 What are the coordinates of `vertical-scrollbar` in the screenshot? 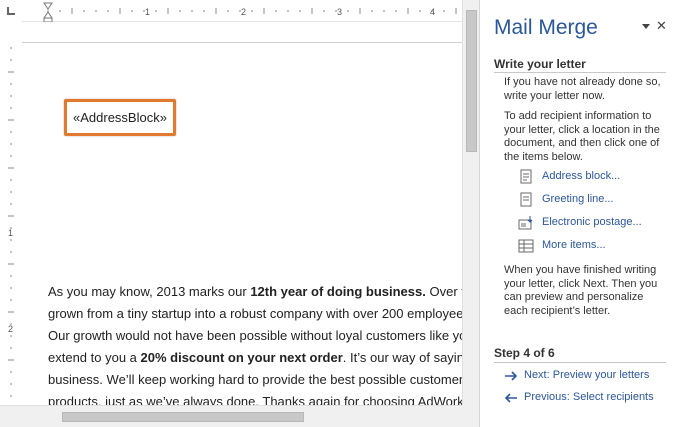 It's located at (470, 202).